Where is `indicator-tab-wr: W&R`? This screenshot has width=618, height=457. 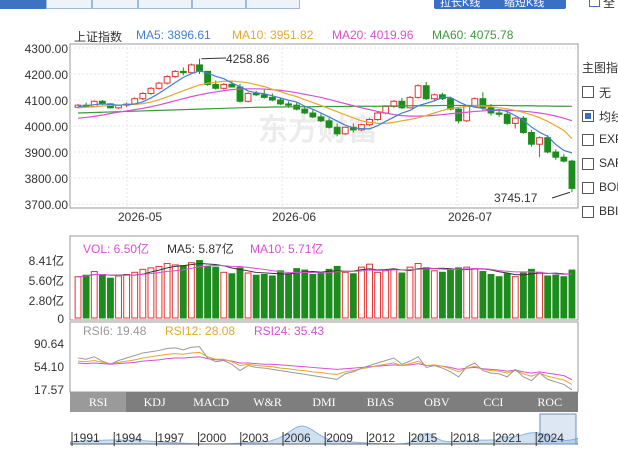 indicator-tab-wr: W&R is located at coordinates (267, 402).